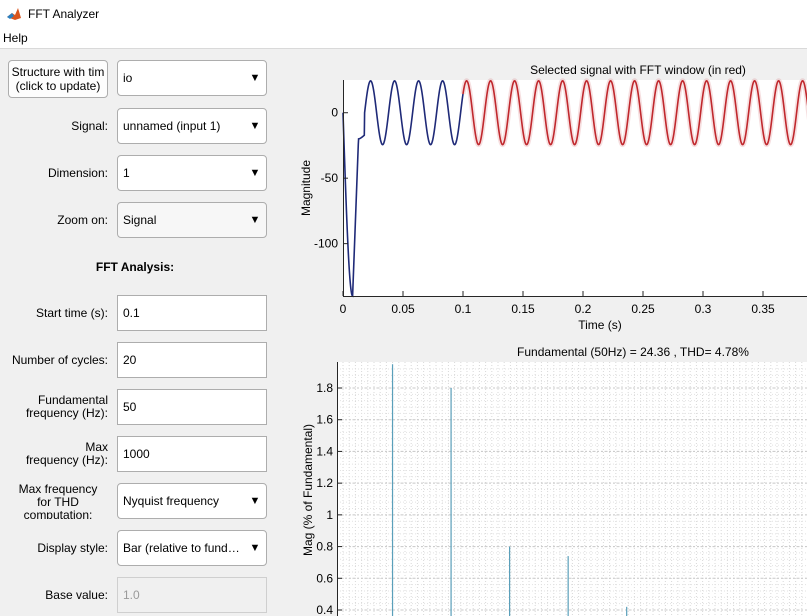 This screenshot has width=807, height=616. I want to click on fft-window-glow, so click(633, 113).